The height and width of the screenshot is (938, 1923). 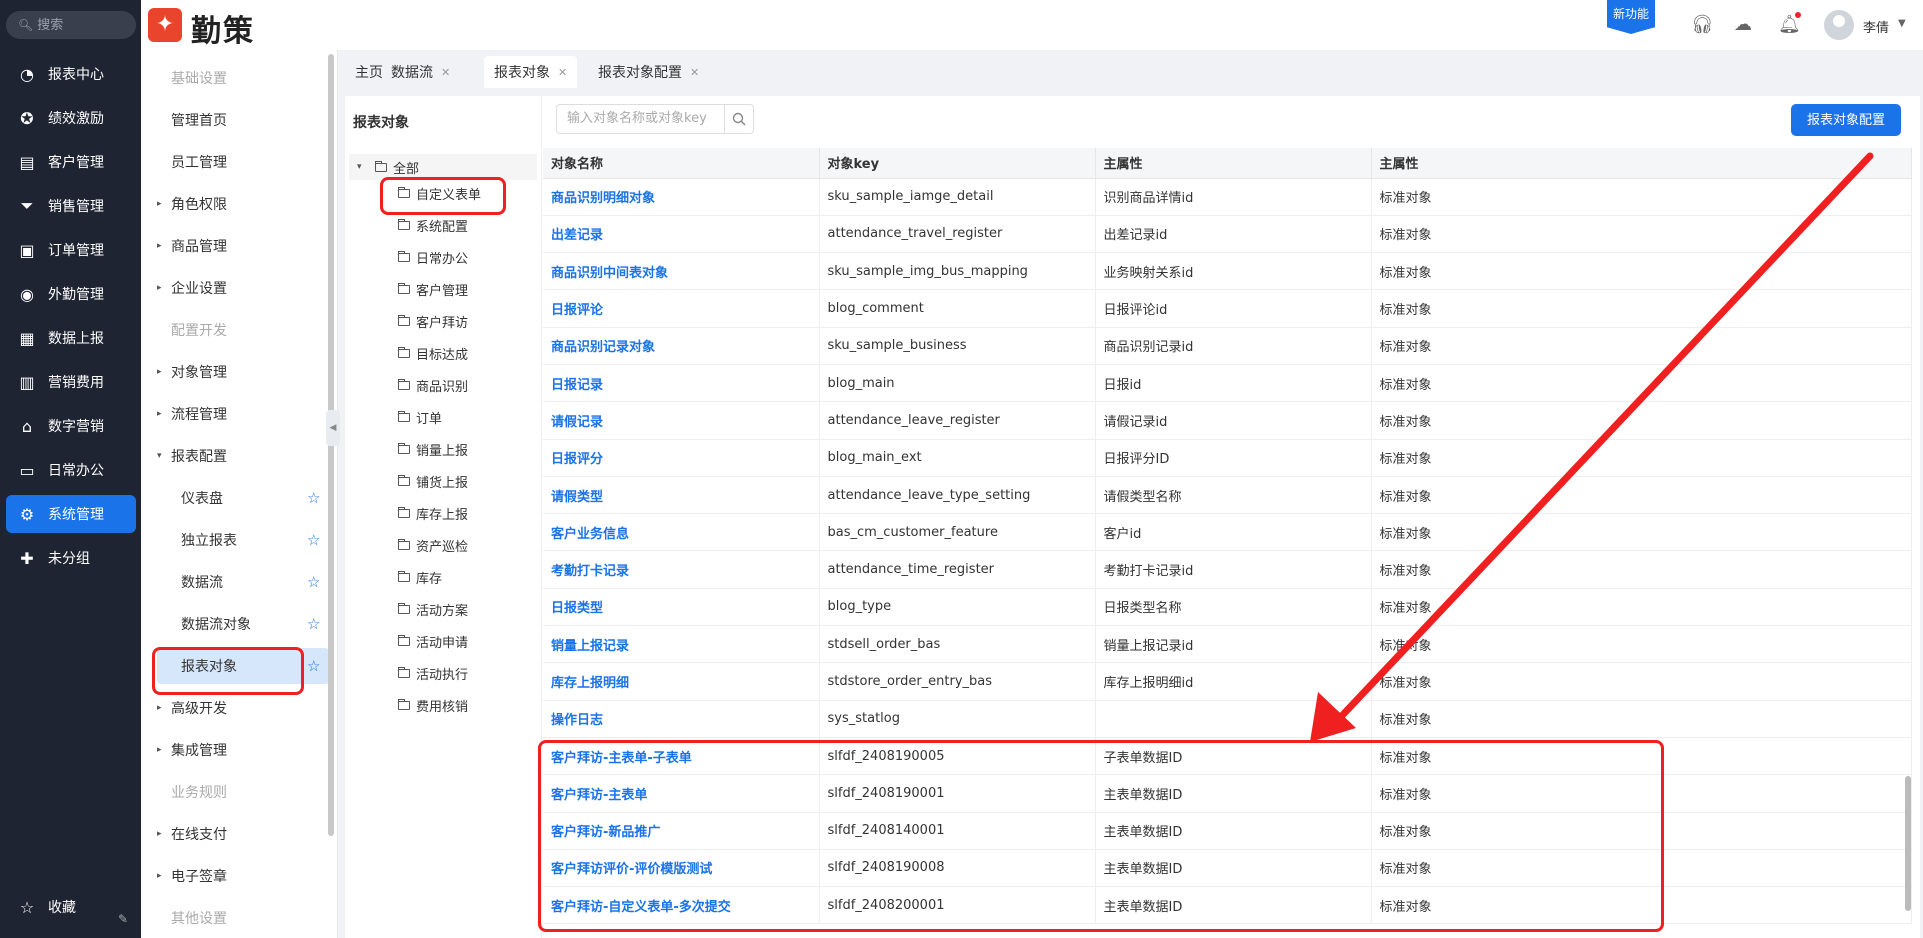 I want to click on tree-node: 系统配置, so click(x=433, y=225).